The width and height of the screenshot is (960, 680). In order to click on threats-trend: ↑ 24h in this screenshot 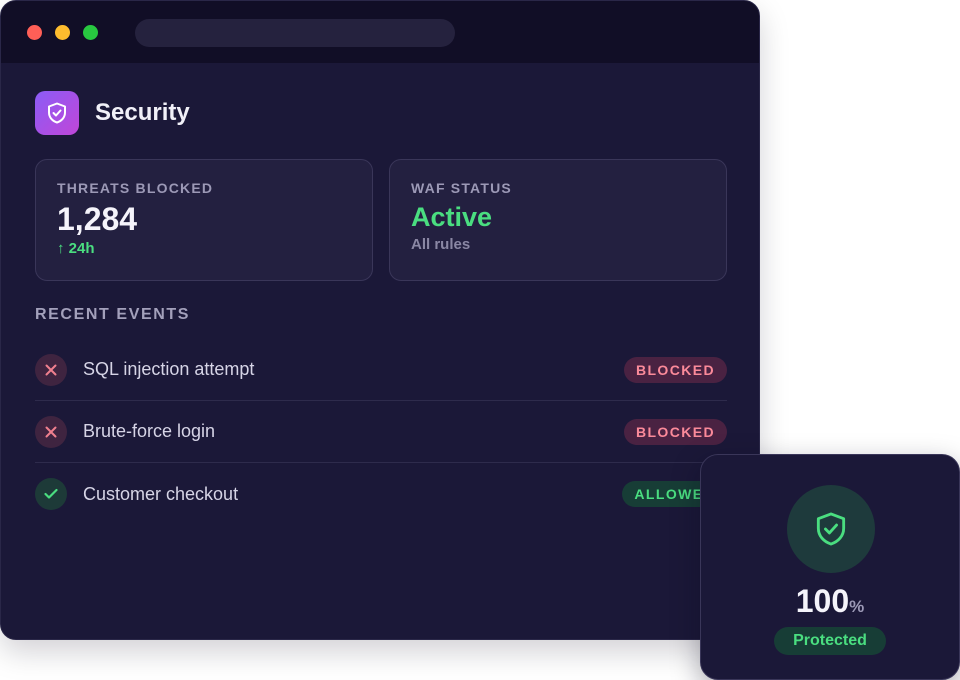, I will do `click(204, 248)`.